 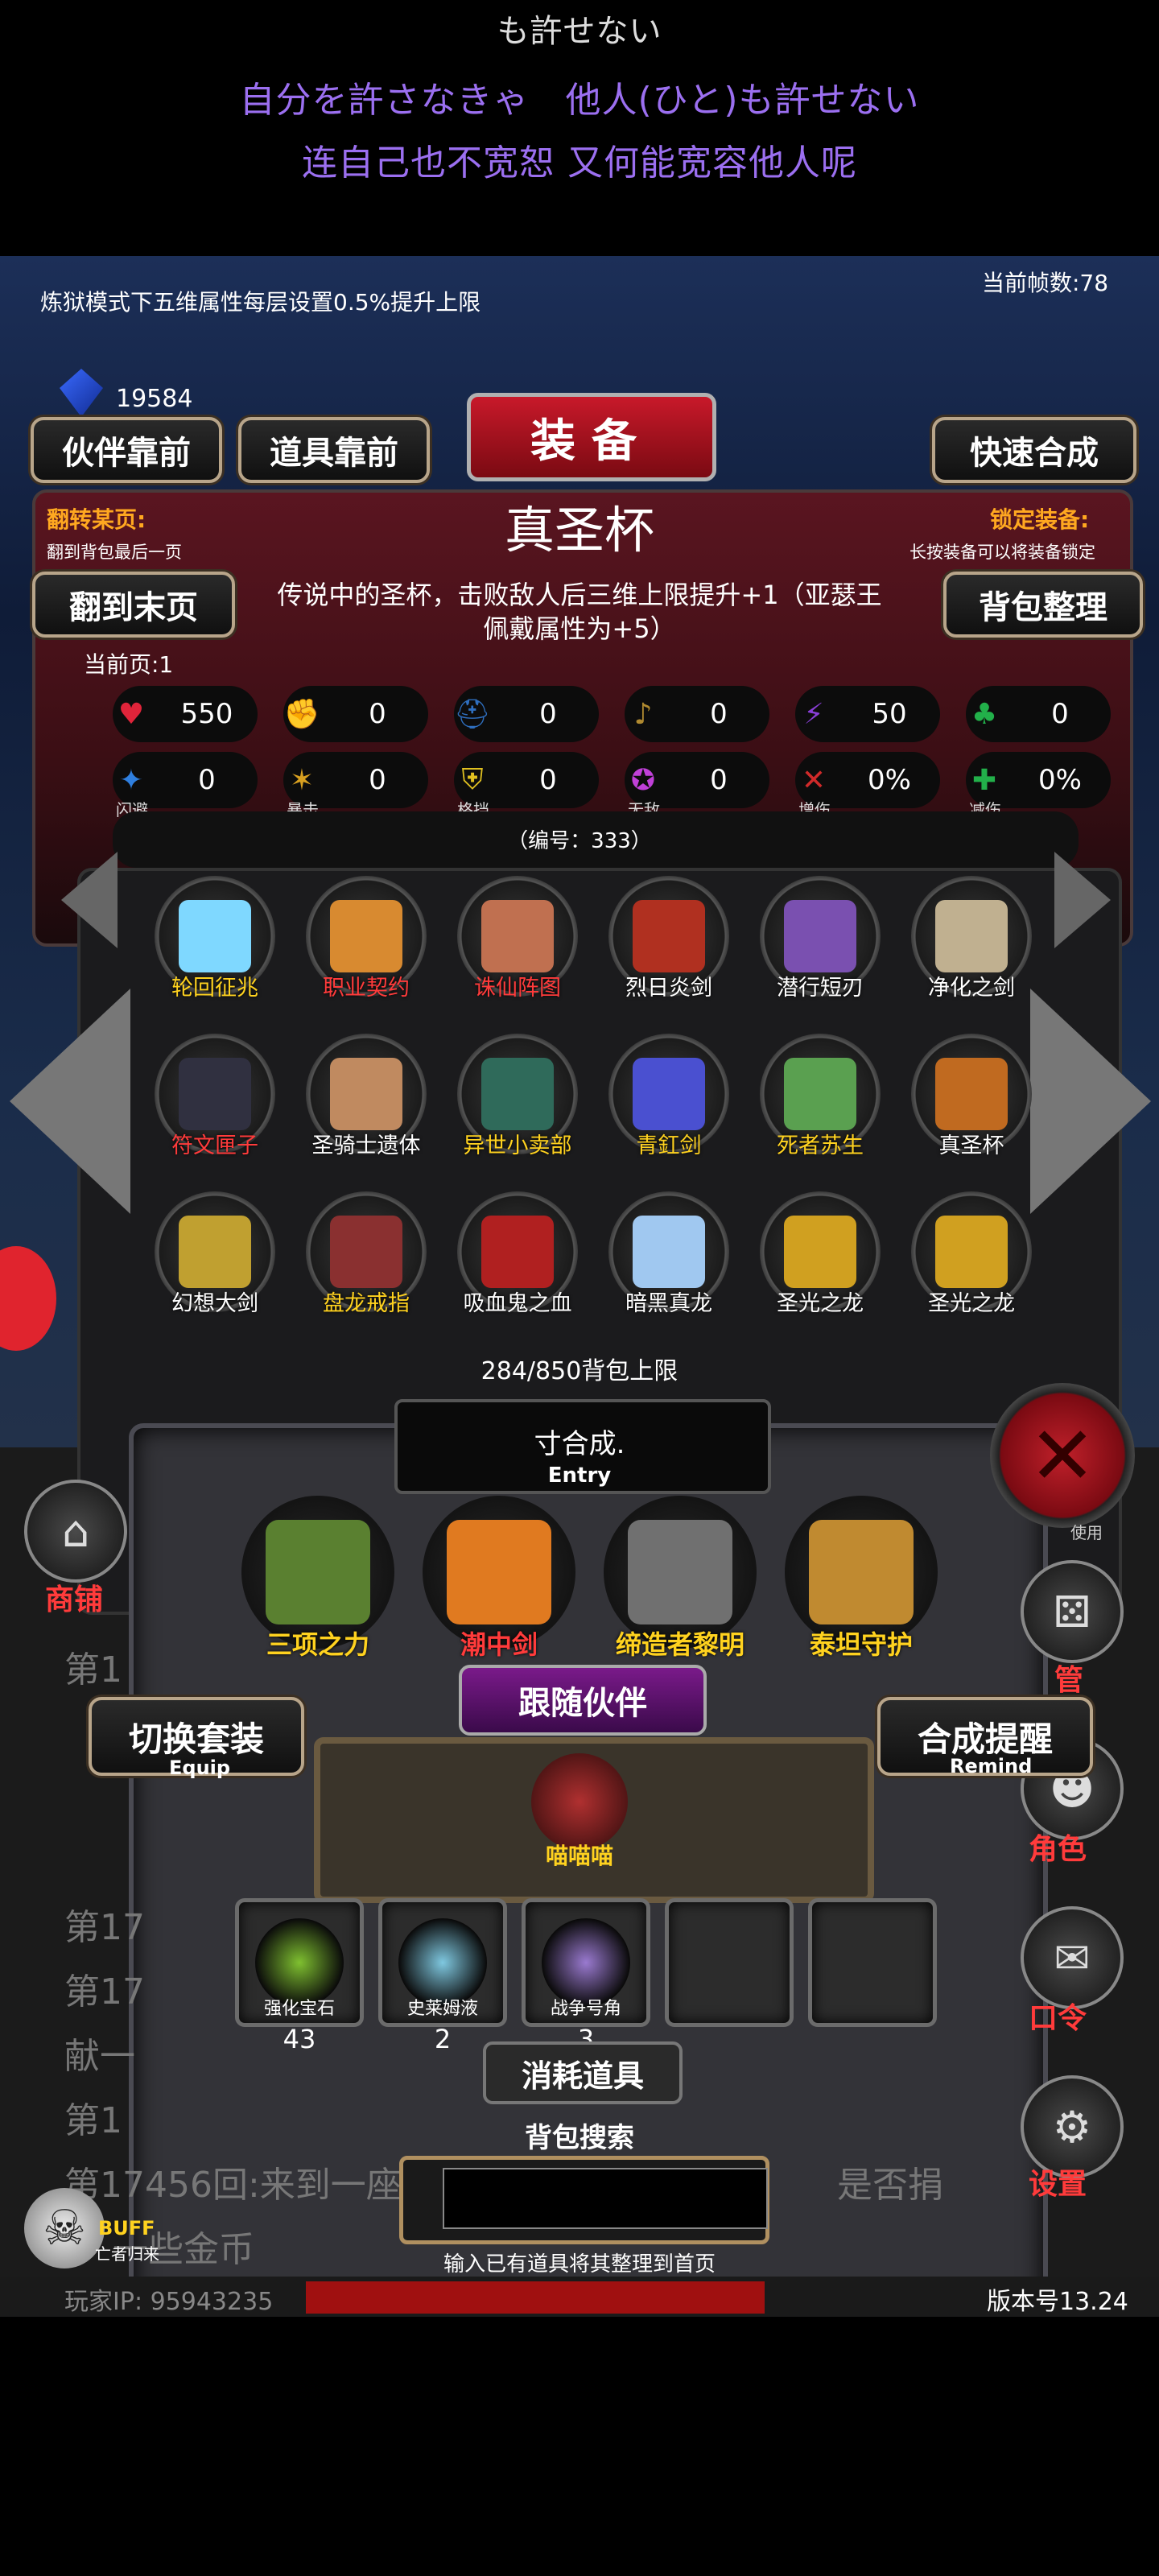 I want to click on stat-stats_row2-1: ✶ 0 暴击, so click(x=355, y=785).